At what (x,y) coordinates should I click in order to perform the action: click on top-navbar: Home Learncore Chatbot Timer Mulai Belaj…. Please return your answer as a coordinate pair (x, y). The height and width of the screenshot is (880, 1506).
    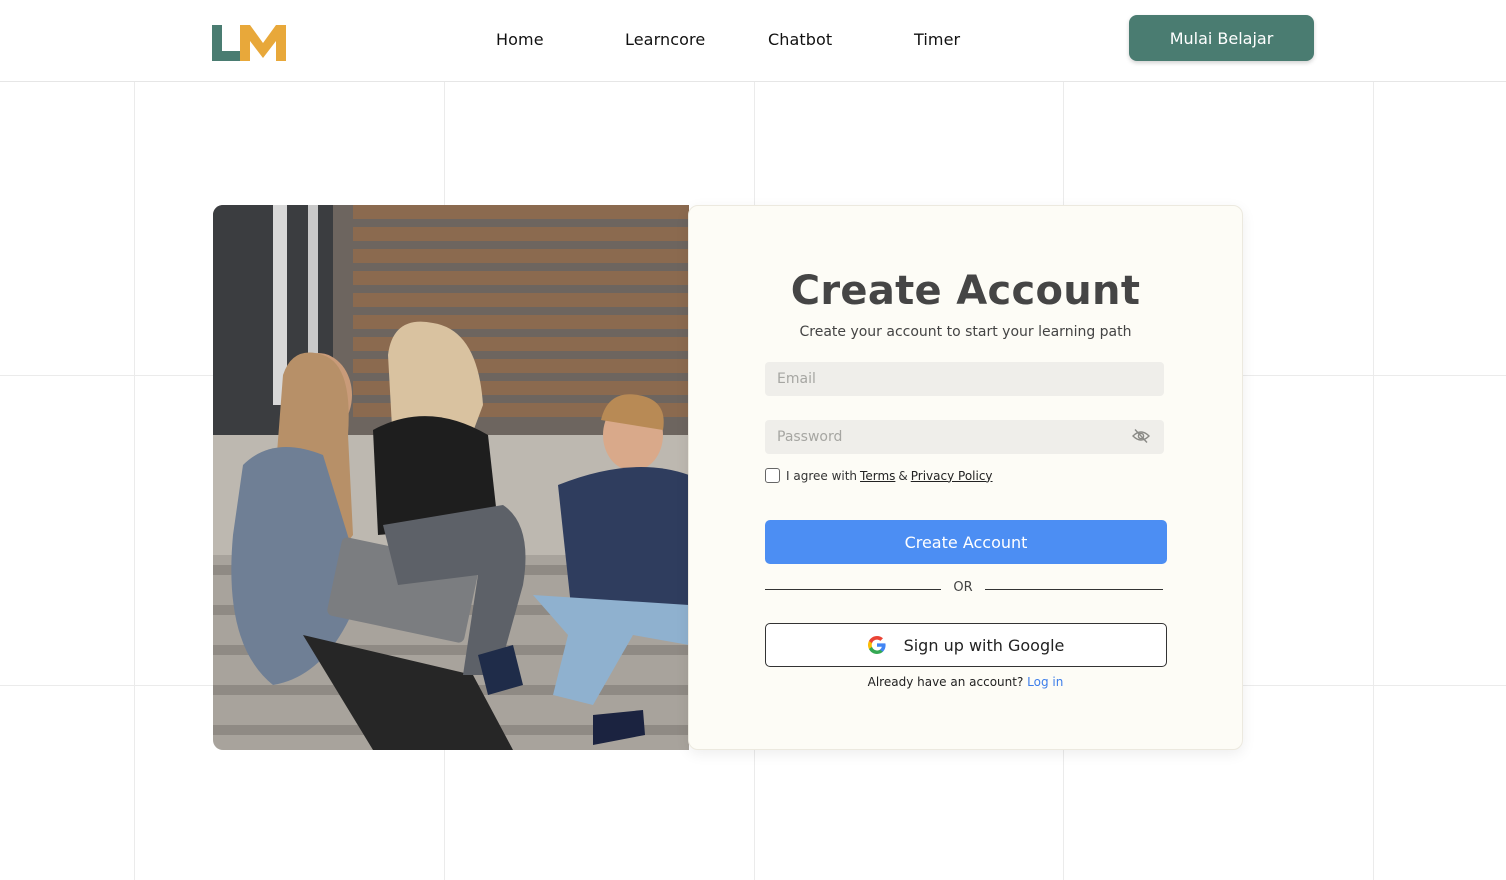
    Looking at the image, I should click on (753, 41).